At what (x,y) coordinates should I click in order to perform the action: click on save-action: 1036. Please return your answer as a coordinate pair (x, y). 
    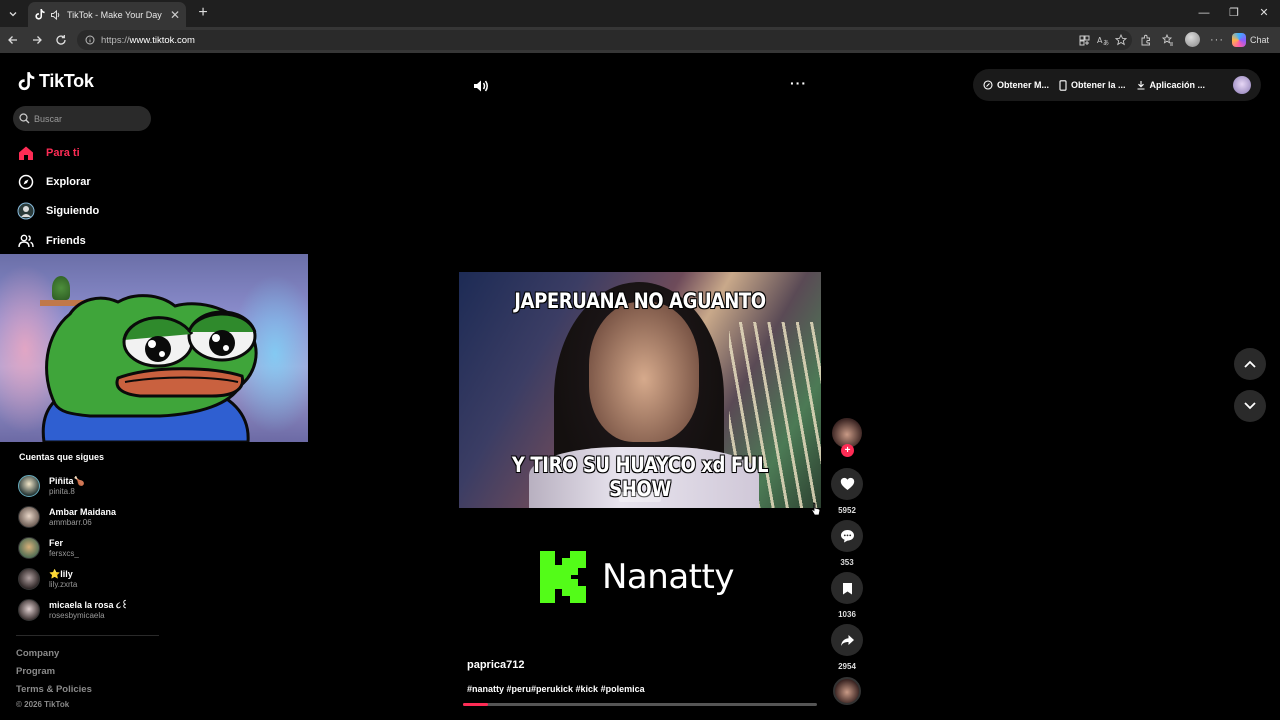
    Looking at the image, I should click on (847, 595).